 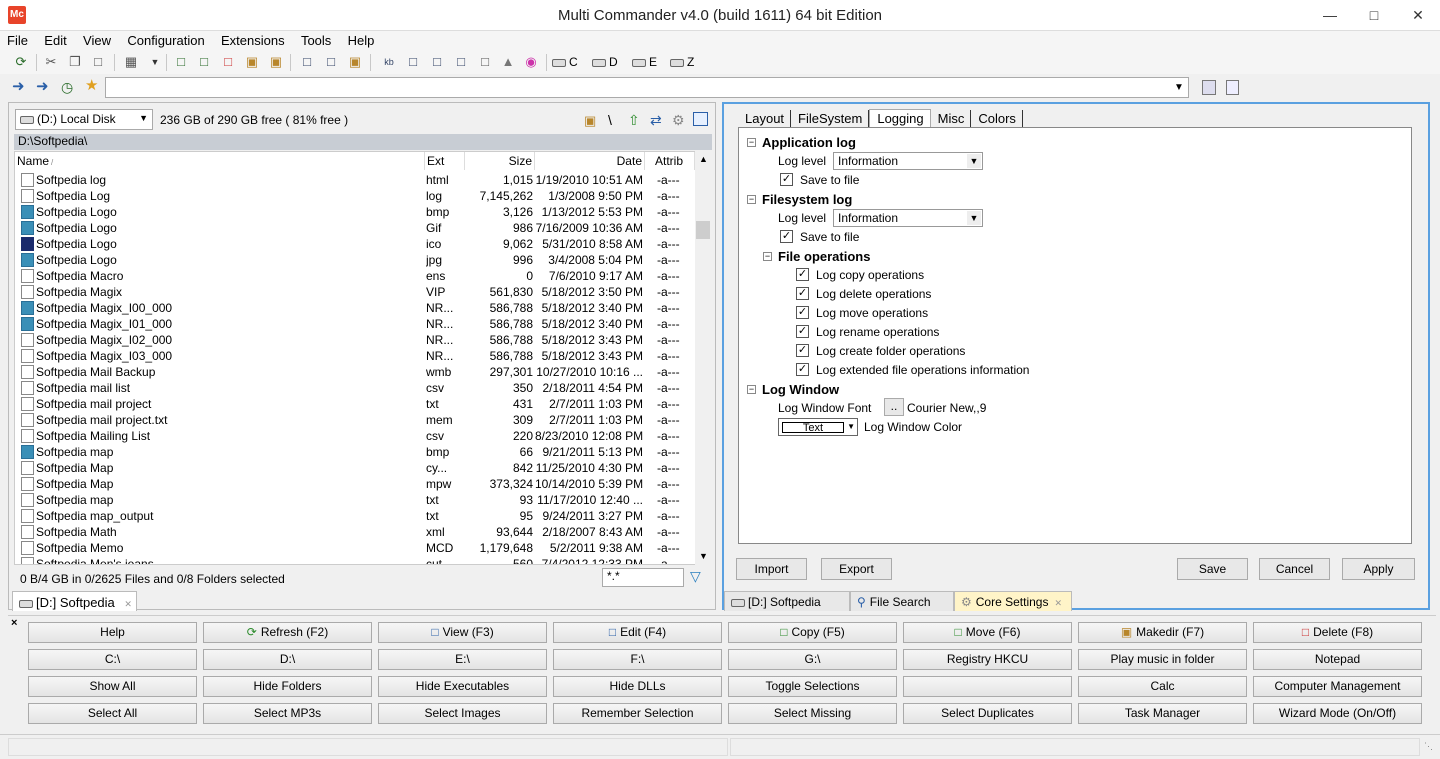 I want to click on search-folder-icon: ▣, so click(x=355, y=62).